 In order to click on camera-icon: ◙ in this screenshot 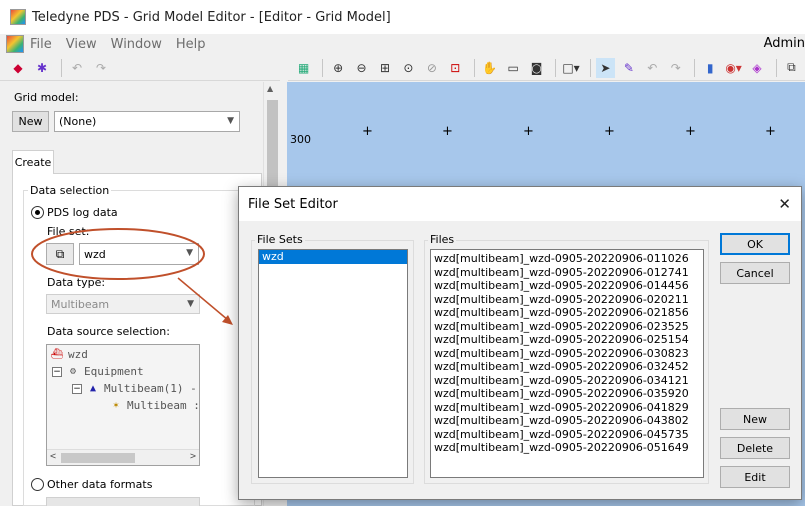, I will do `click(536, 68)`.